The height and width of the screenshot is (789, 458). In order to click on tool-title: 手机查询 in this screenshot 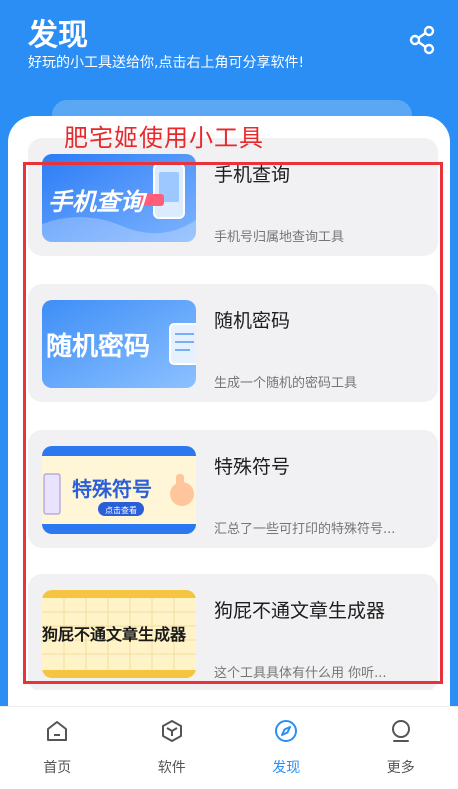, I will do `click(252, 175)`.